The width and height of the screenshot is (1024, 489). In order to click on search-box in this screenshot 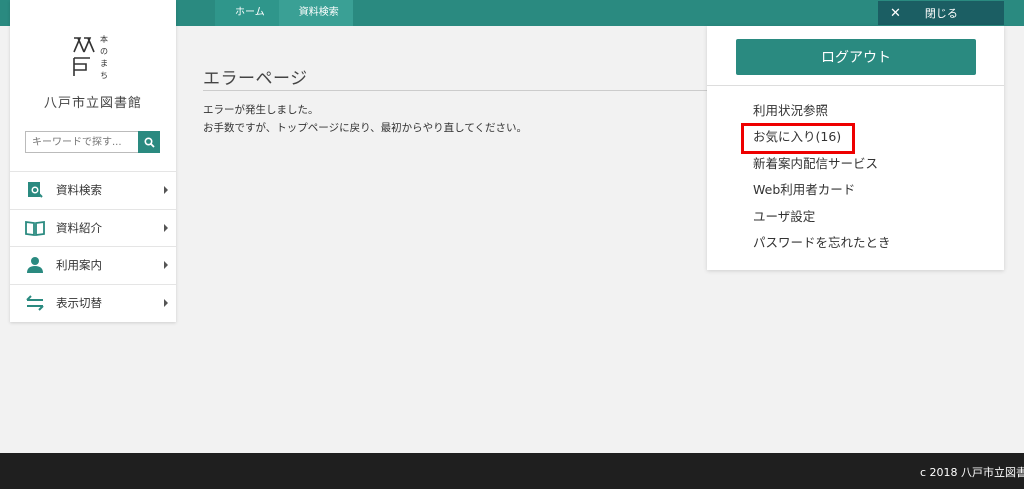, I will do `click(92, 142)`.